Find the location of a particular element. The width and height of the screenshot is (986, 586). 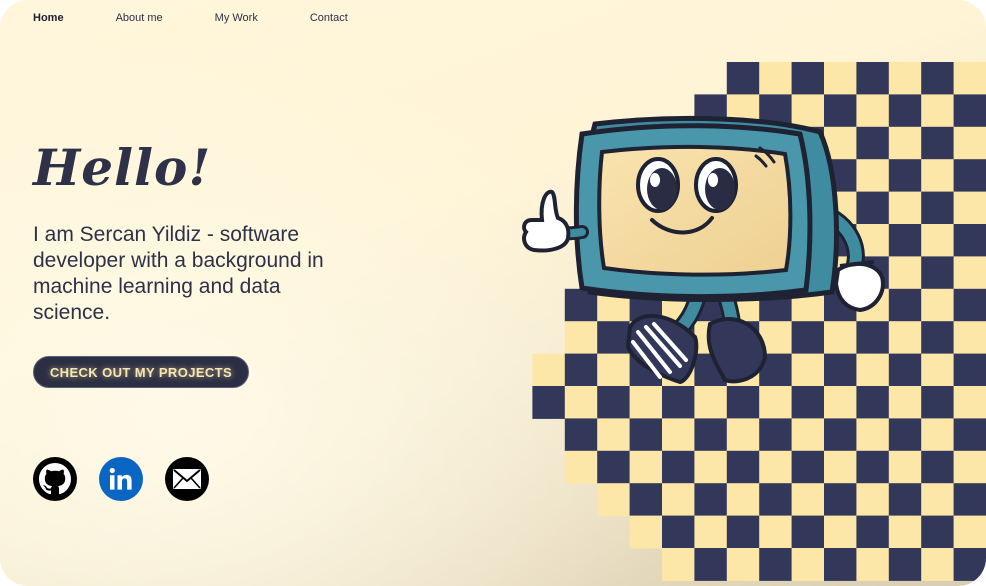

email-link is located at coordinates (187, 479).